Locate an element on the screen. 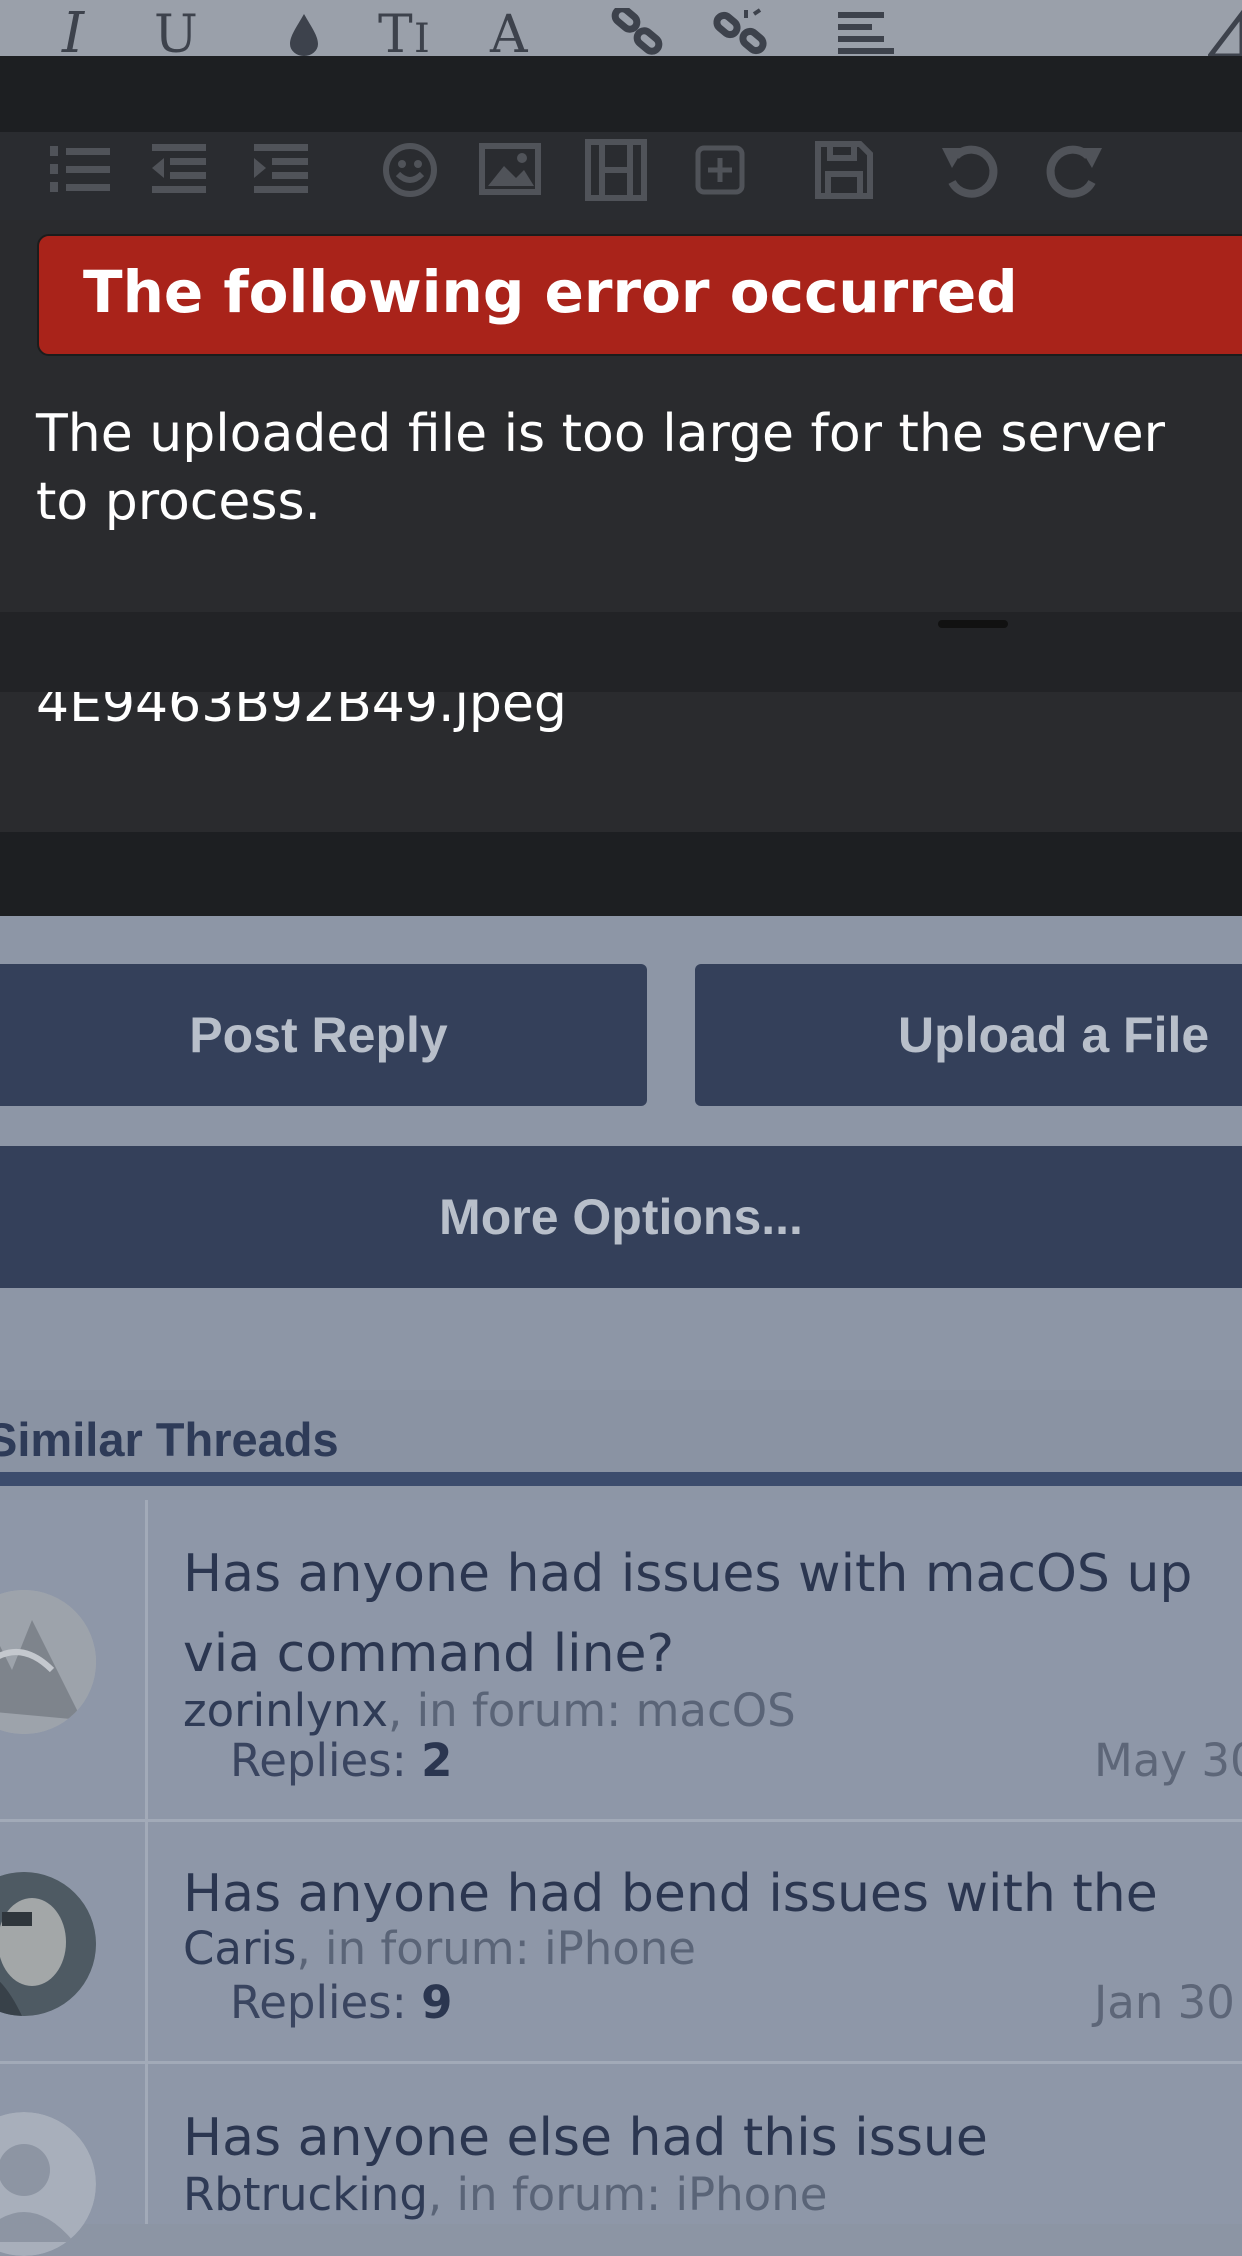 This screenshot has height=2256, width=1242. replies-count: 2 is located at coordinates (437, 1760).